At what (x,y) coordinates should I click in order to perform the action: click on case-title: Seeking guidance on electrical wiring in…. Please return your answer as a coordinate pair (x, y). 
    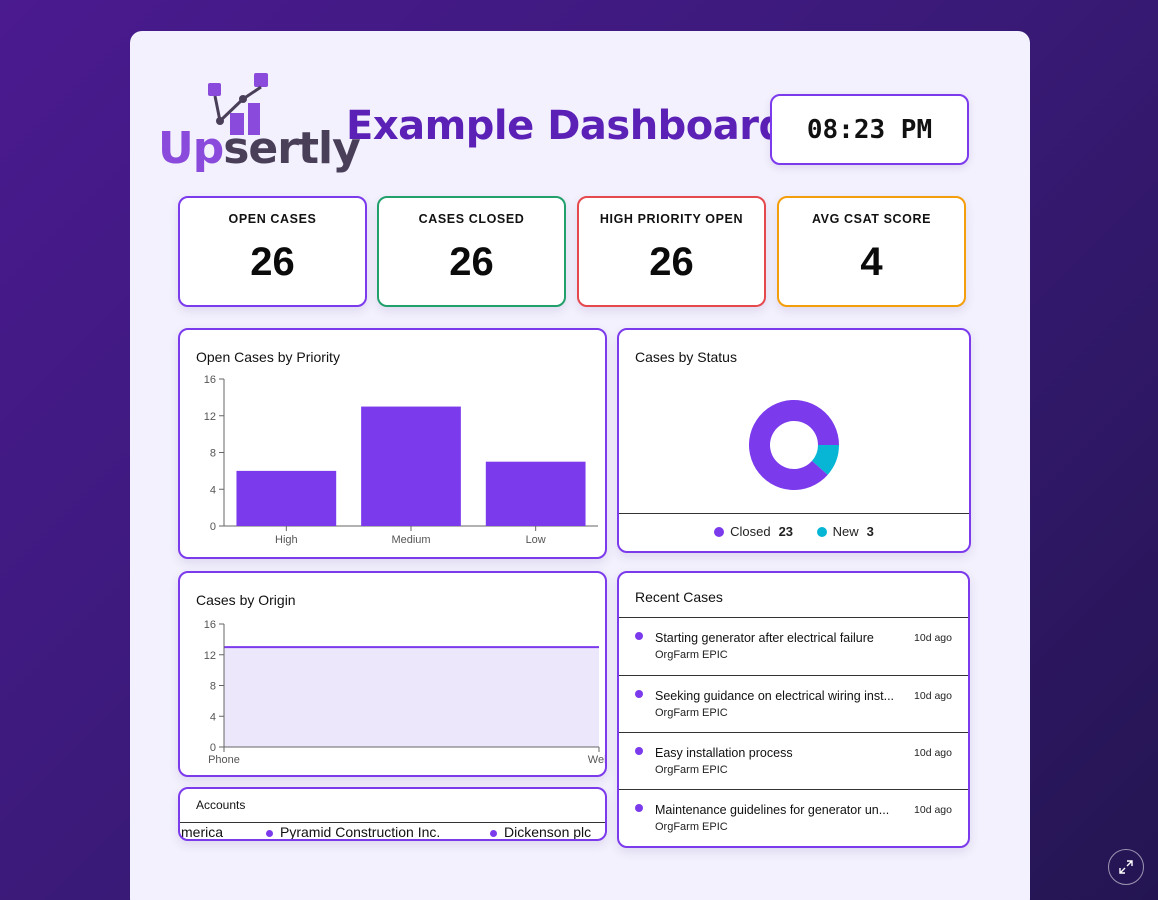
    Looking at the image, I should click on (781, 696).